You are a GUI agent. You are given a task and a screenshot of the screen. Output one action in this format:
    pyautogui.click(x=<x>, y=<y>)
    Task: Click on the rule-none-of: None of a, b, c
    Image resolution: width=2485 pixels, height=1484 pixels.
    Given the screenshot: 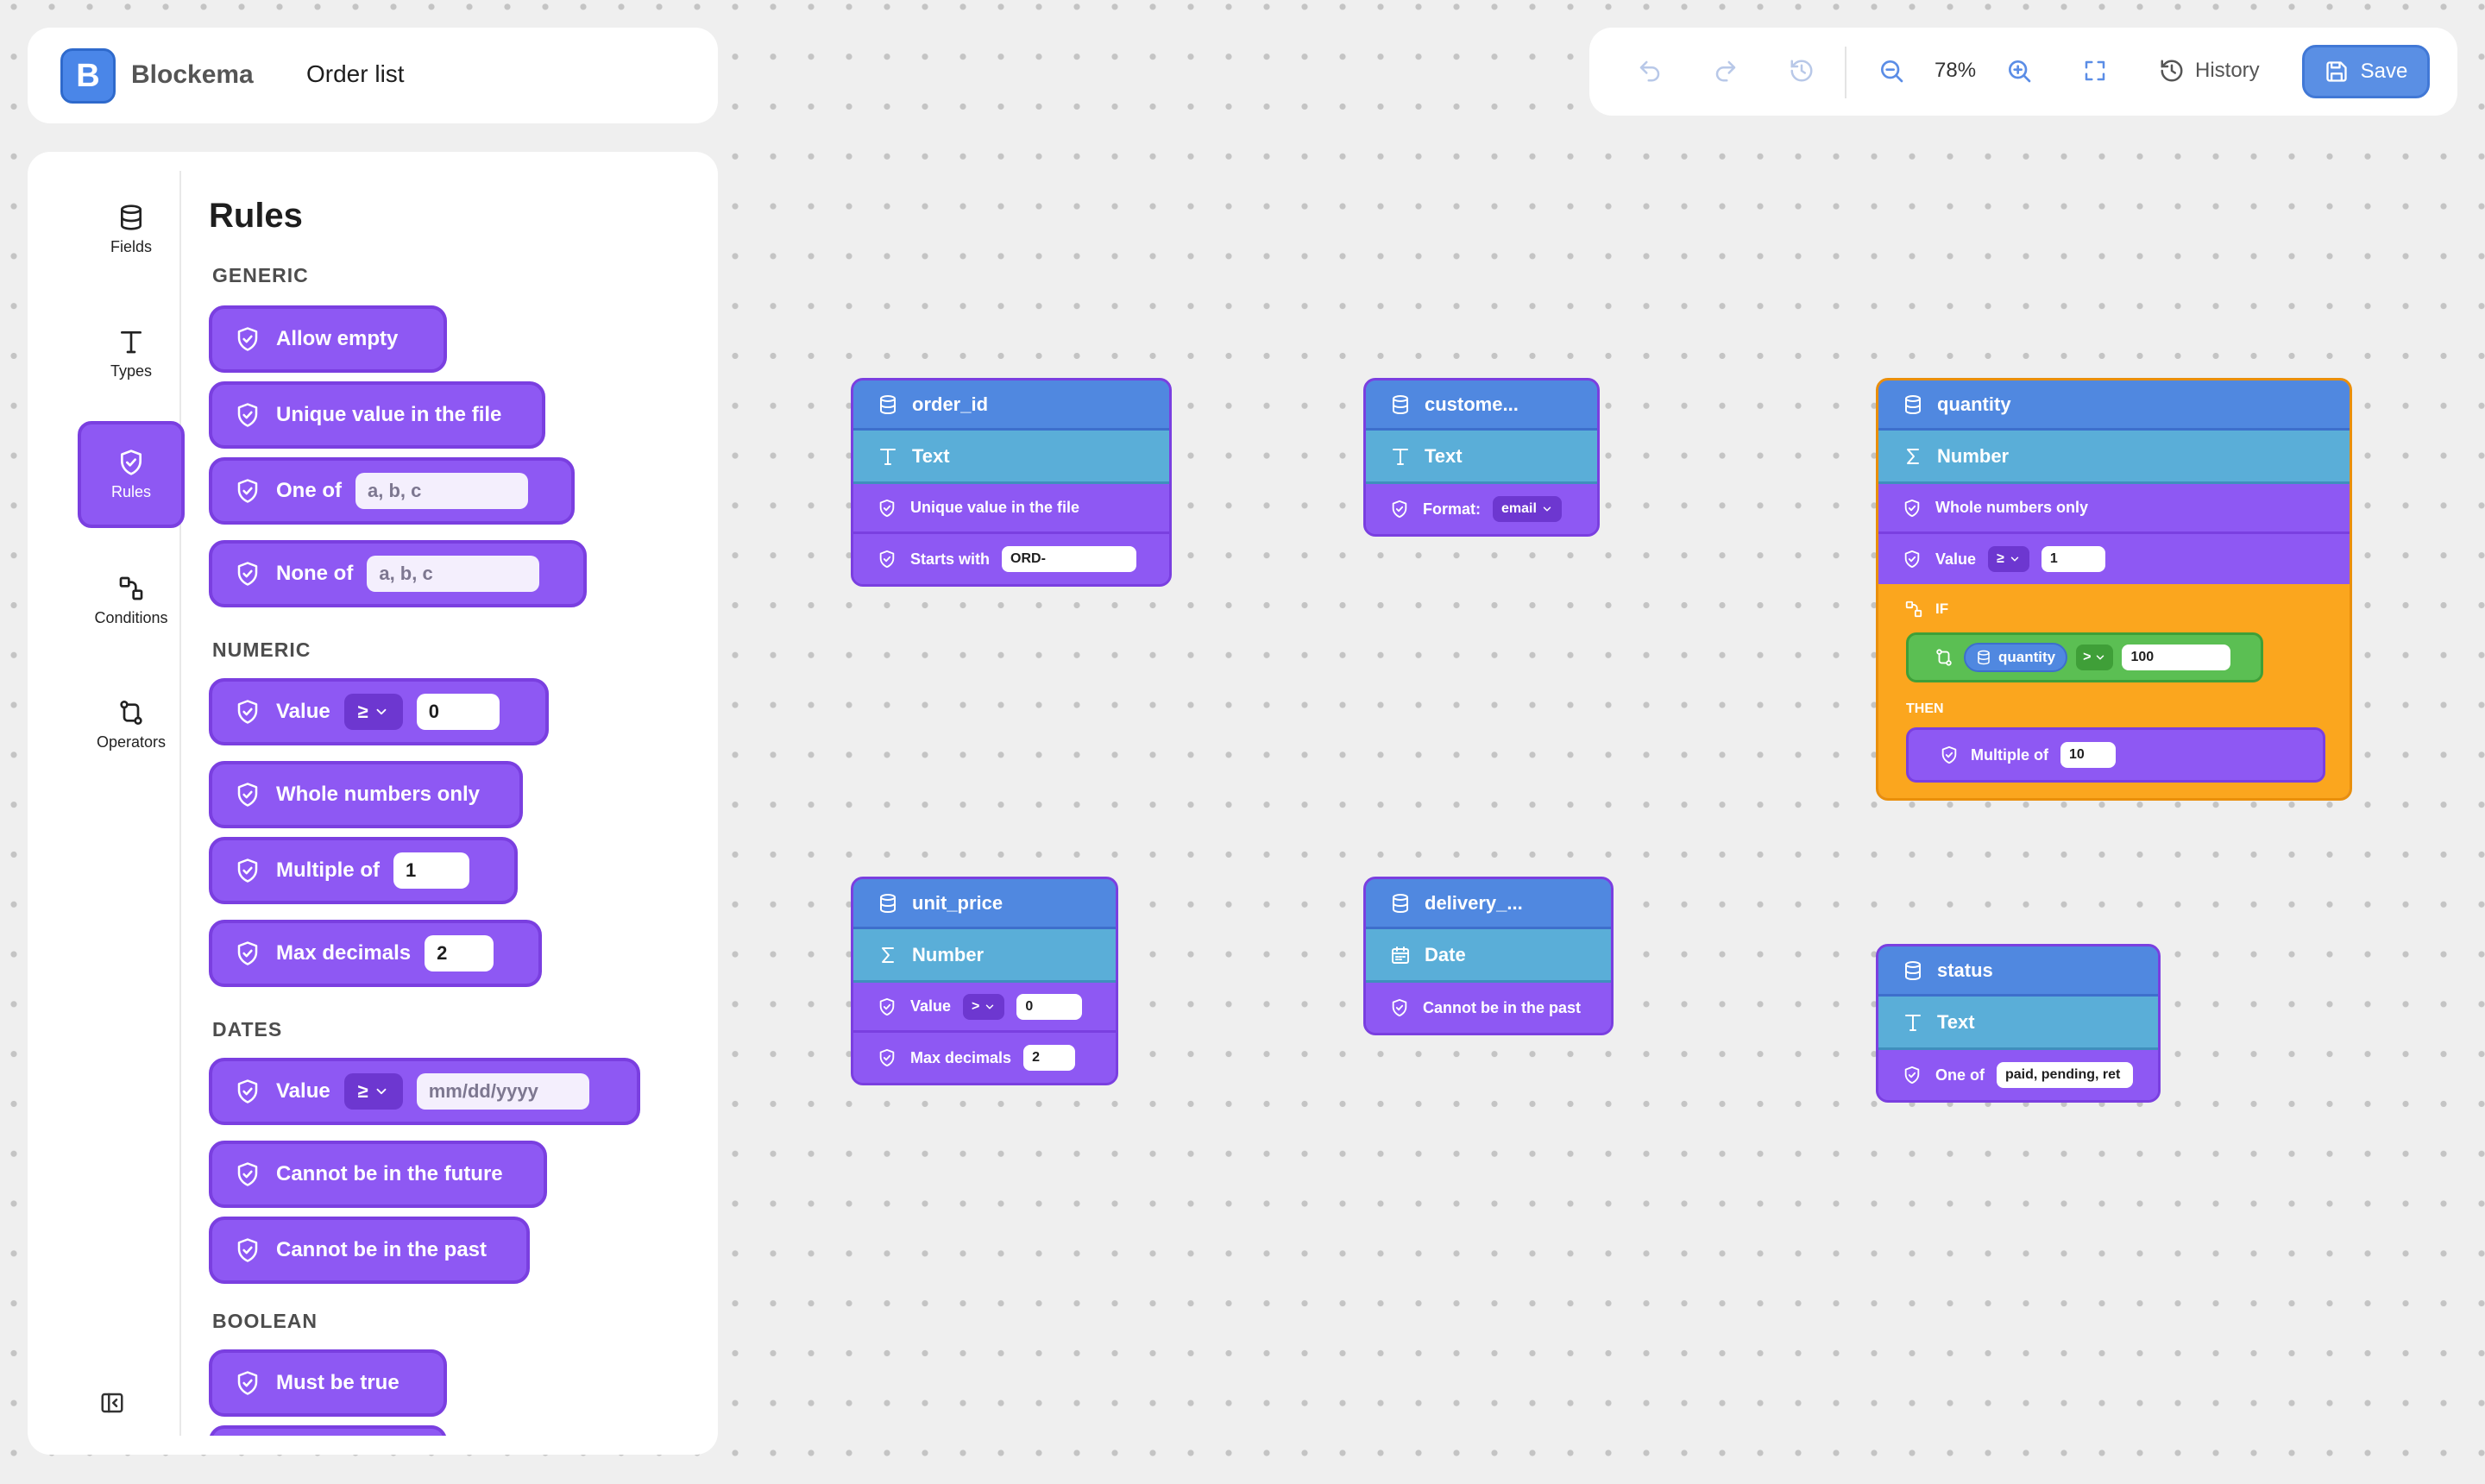 What is the action you would take?
    pyautogui.click(x=398, y=573)
    